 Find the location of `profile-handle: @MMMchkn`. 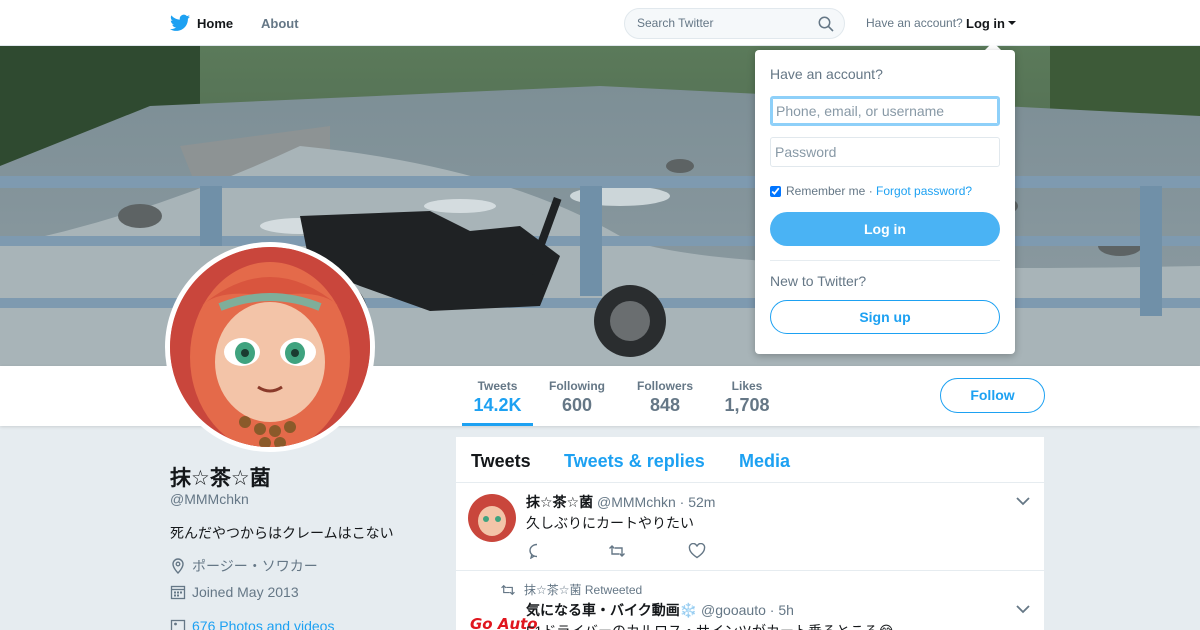

profile-handle: @MMMchkn is located at coordinates (209, 499).